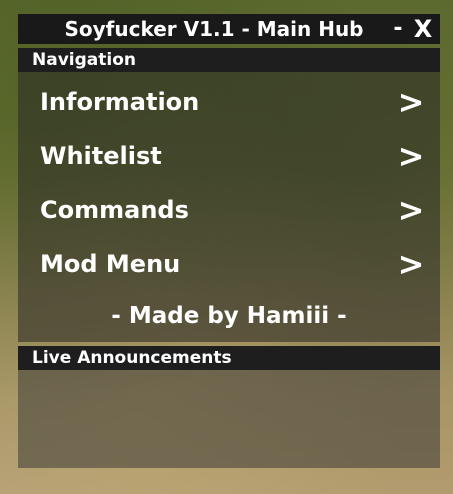 Image resolution: width=453 pixels, height=494 pixels. What do you see at coordinates (214, 29) in the screenshot?
I see `window-title: Soyfucker V1.1 - Main Hub` at bounding box center [214, 29].